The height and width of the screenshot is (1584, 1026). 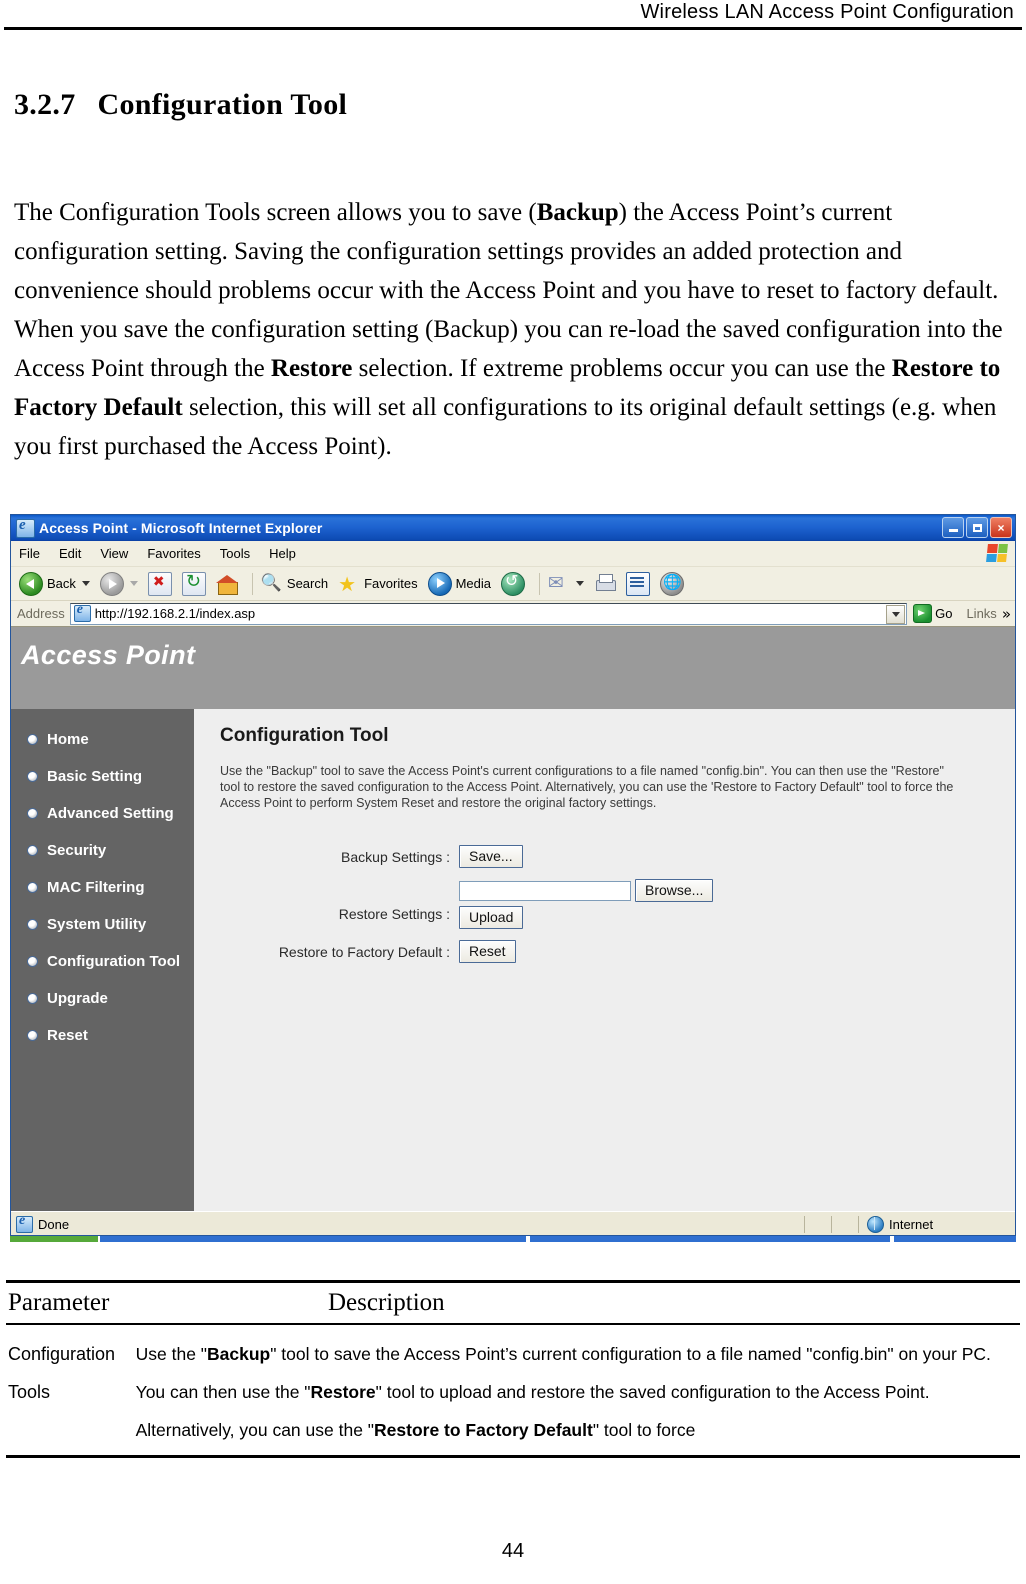 What do you see at coordinates (114, 961) in the screenshot?
I see `sidebar-item-label: Configuration Tool` at bounding box center [114, 961].